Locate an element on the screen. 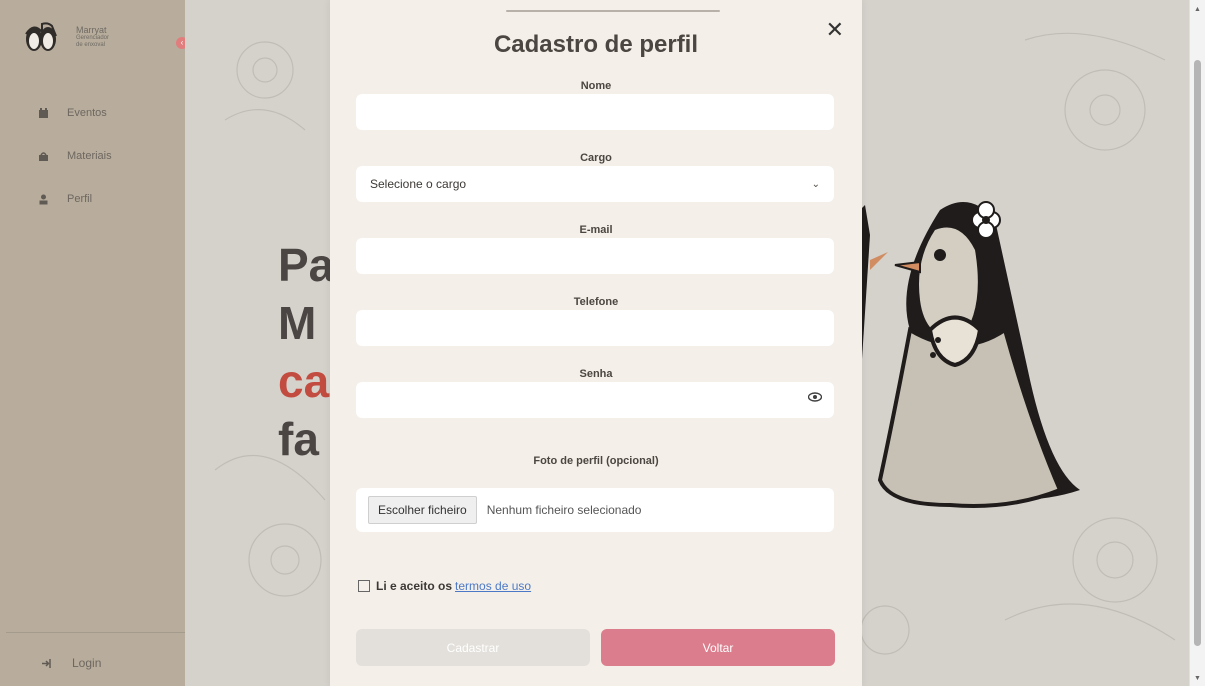  nome-input is located at coordinates (595, 112).